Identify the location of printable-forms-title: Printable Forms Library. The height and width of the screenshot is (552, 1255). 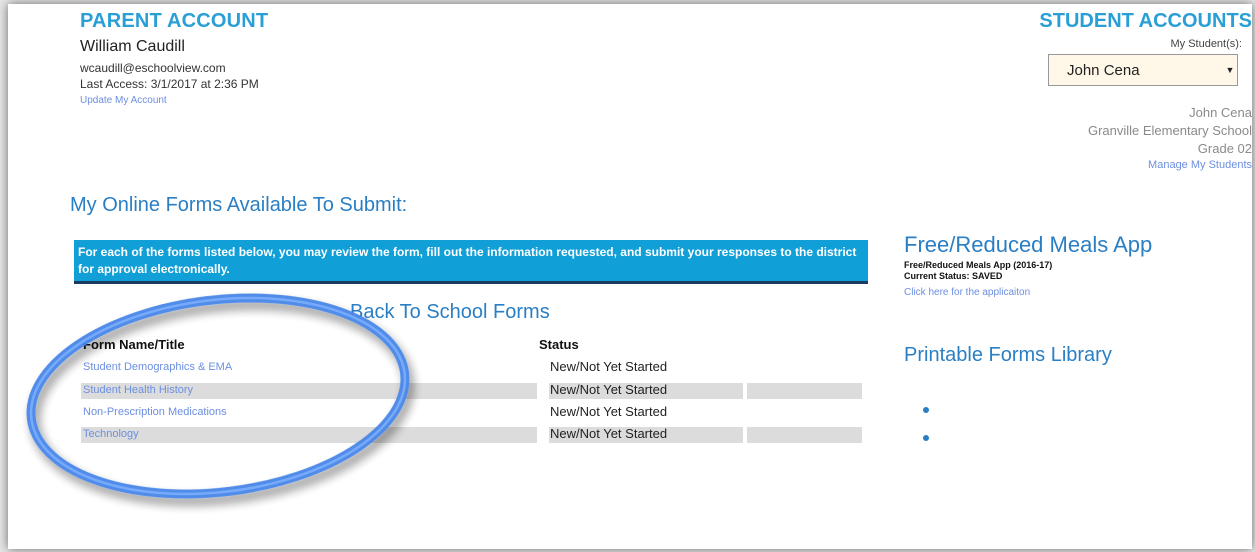
(1008, 355).